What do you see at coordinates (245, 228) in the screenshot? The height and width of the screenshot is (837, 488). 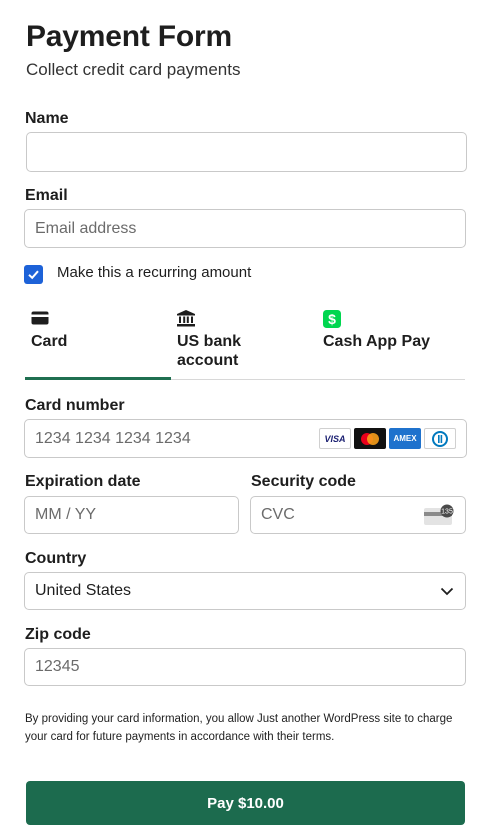 I see `email-input: Email address` at bounding box center [245, 228].